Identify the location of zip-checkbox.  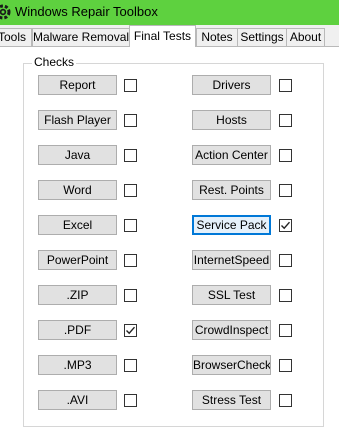
(130, 295).